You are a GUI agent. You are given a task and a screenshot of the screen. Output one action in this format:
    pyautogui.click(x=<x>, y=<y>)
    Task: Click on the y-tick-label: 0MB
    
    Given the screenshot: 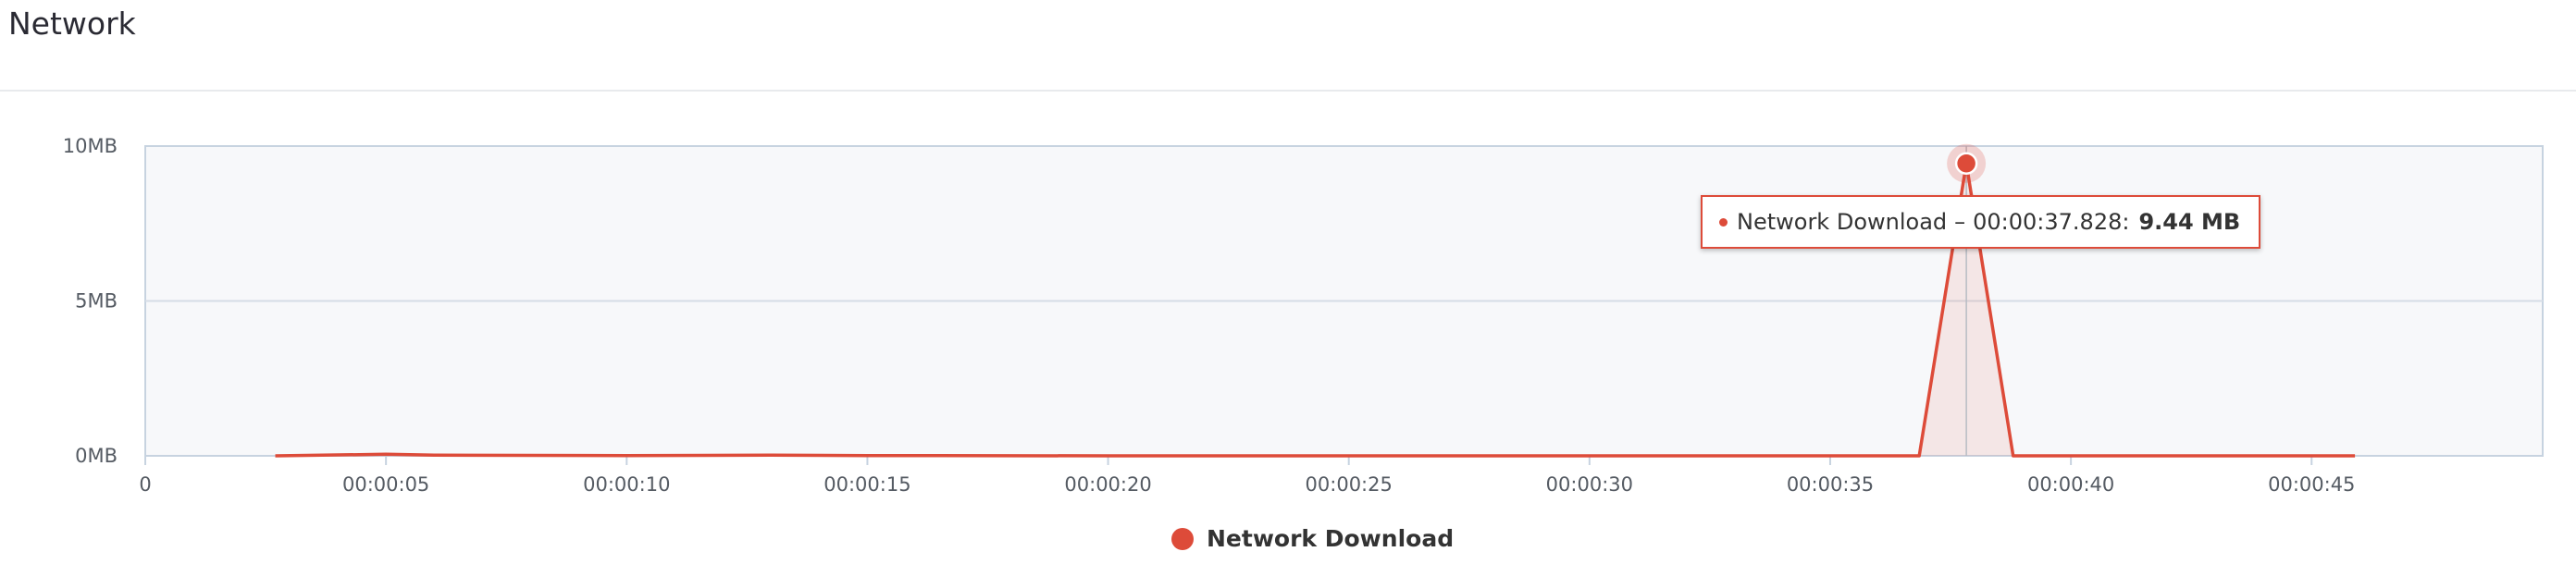 What is the action you would take?
    pyautogui.click(x=97, y=456)
    